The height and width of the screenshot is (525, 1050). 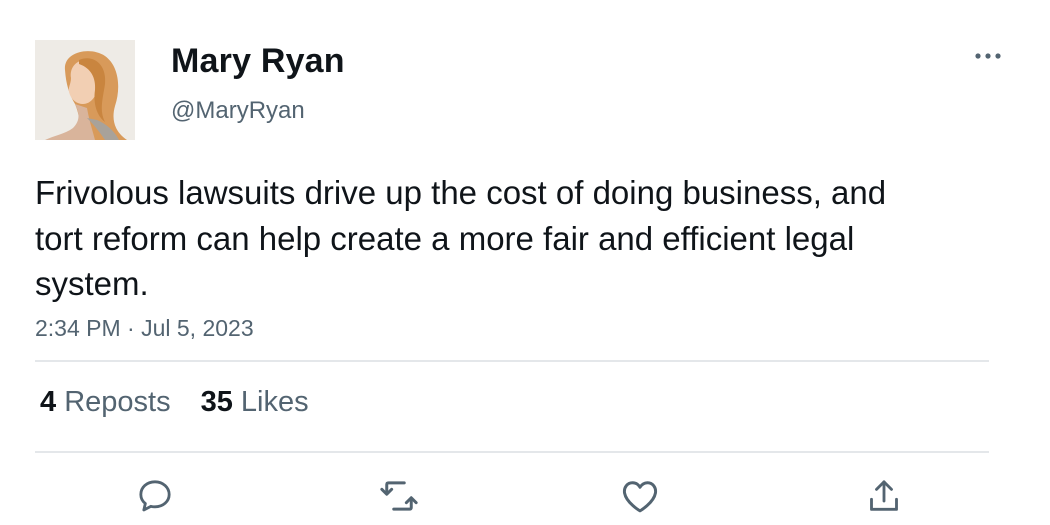 I want to click on share-button, so click(x=884, y=496).